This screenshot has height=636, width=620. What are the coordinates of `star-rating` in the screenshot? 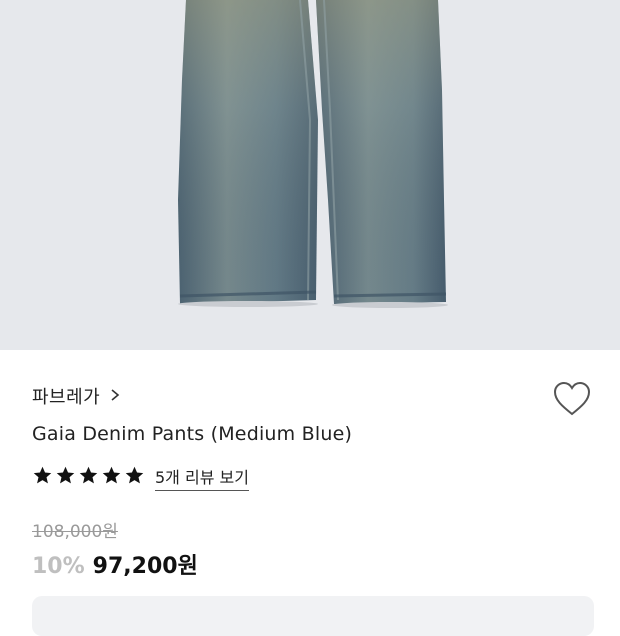 It's located at (88, 477).